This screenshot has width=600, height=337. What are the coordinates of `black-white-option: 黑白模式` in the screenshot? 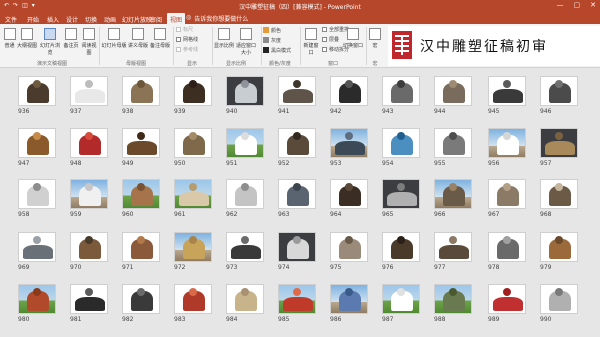 It's located at (277, 50).